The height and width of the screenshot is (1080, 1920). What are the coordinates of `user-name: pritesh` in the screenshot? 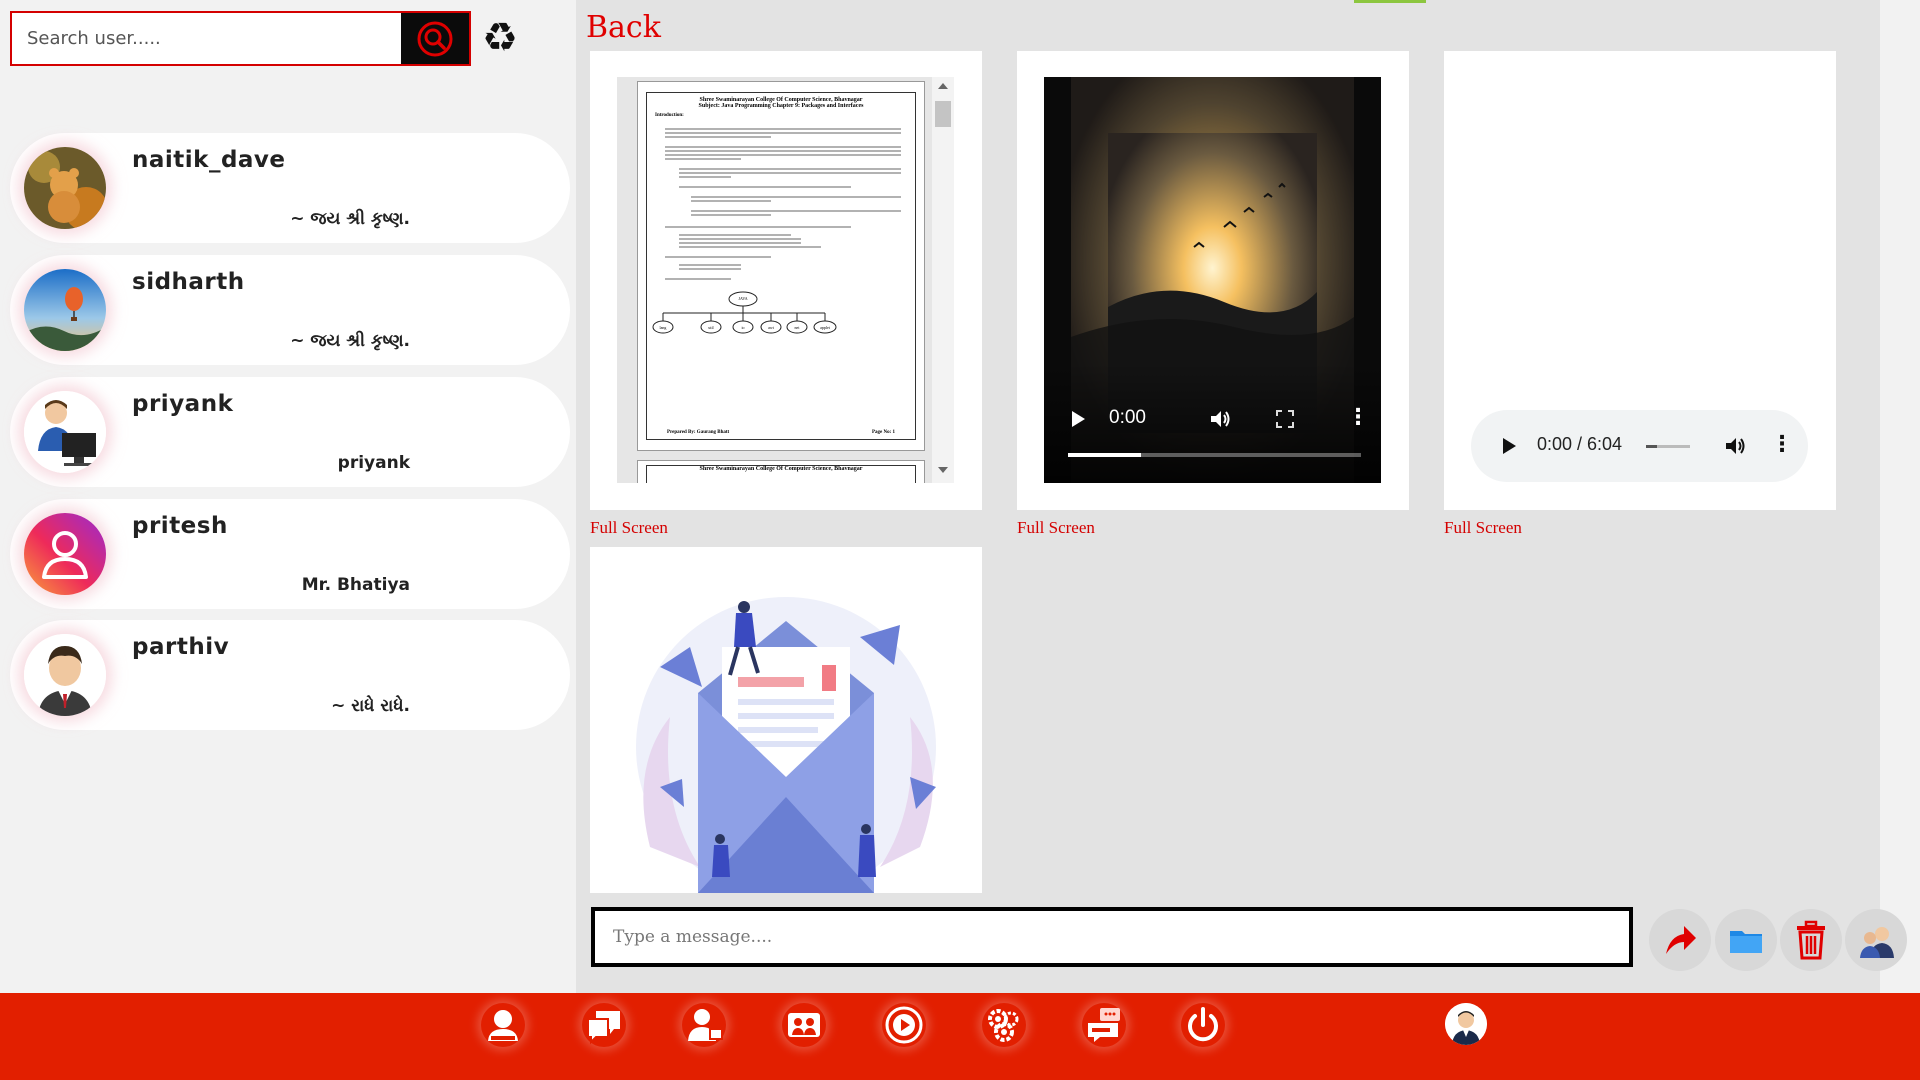 It's located at (180, 526).